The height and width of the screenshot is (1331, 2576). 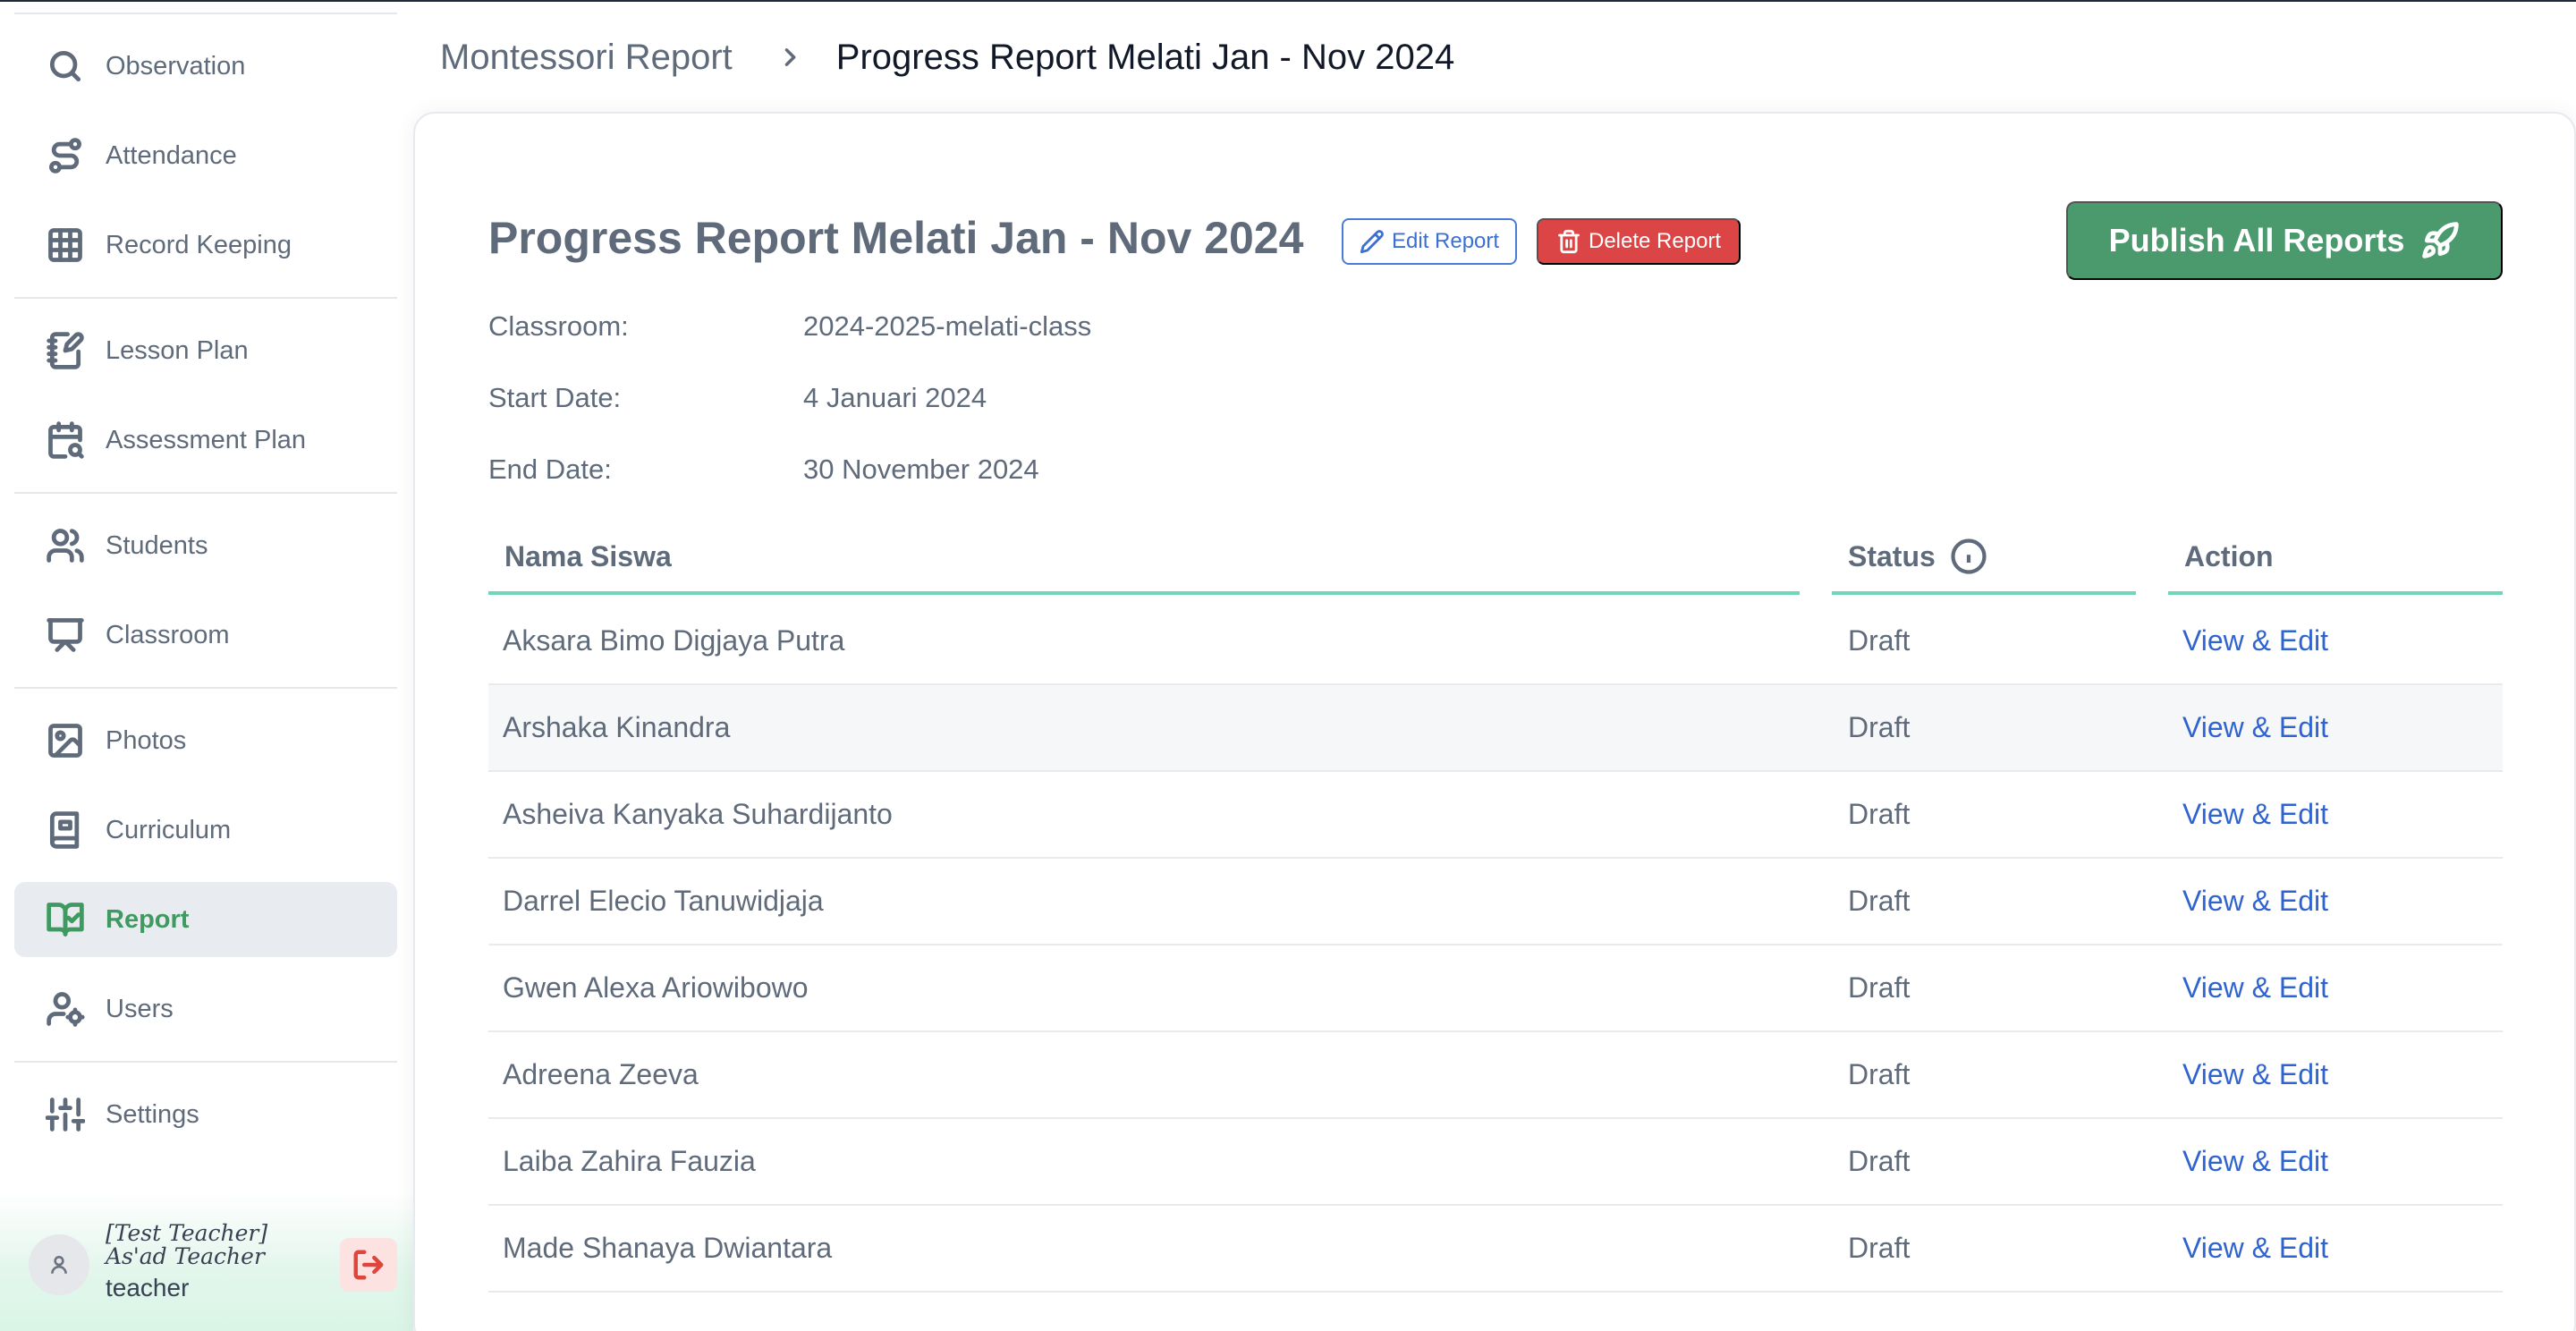 I want to click on student-name: Aksara Bimo Digjaya Putra, so click(x=674, y=641).